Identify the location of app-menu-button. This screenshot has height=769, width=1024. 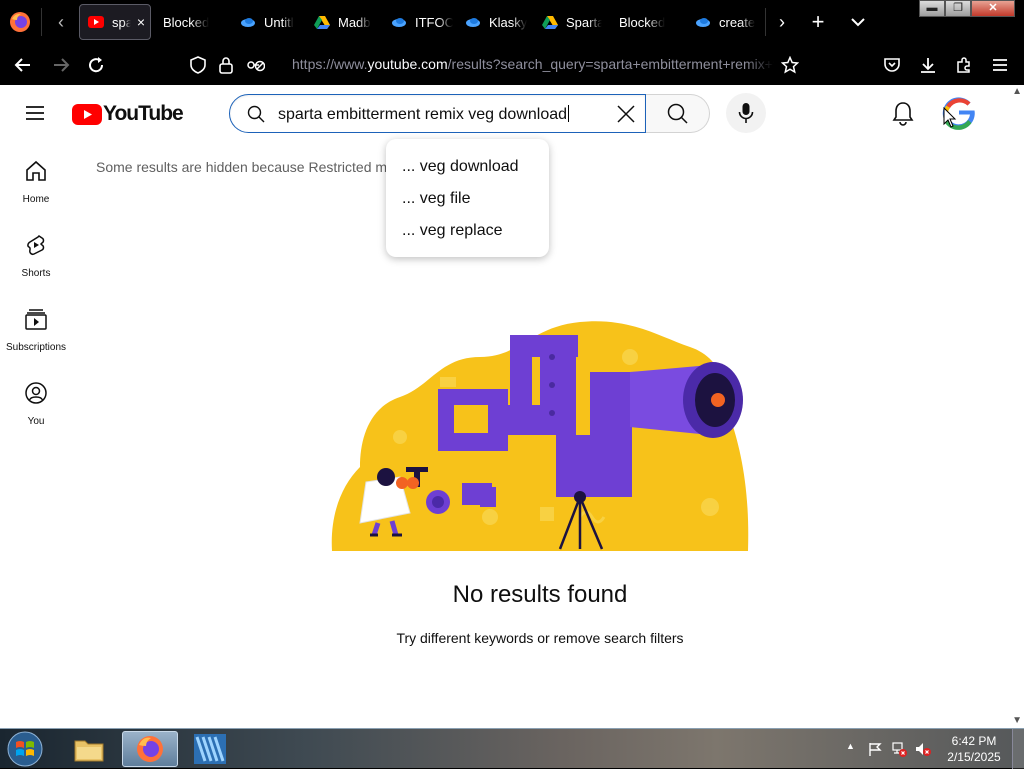
(1000, 65).